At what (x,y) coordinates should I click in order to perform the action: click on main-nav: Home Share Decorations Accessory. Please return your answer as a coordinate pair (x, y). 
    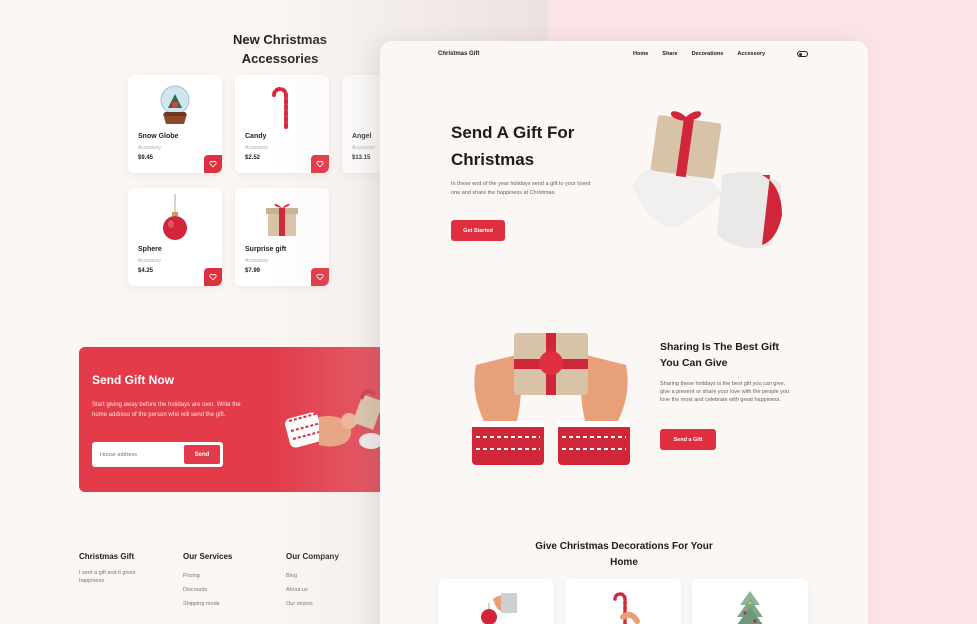
    Looking at the image, I should click on (699, 54).